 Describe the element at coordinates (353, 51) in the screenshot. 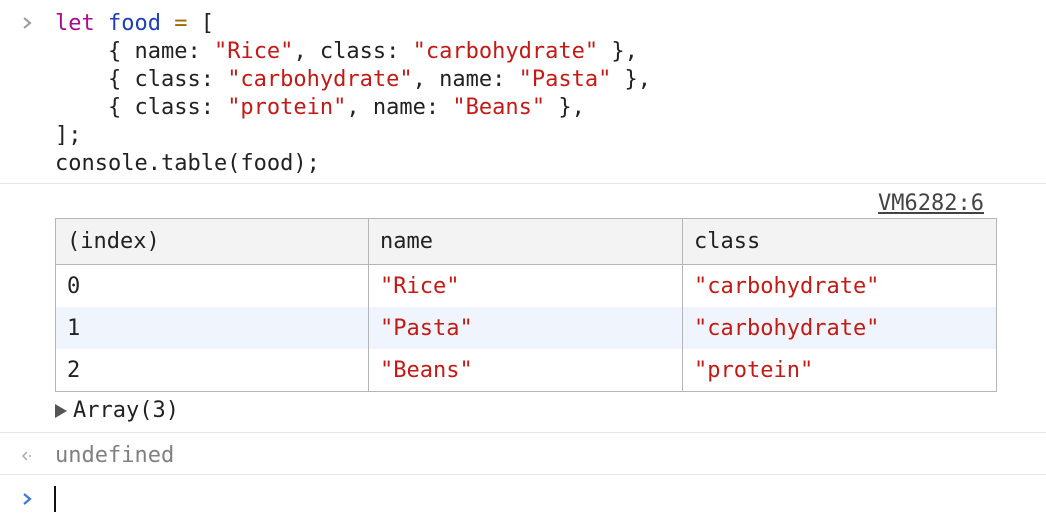

I see `code-token: , class:` at that location.